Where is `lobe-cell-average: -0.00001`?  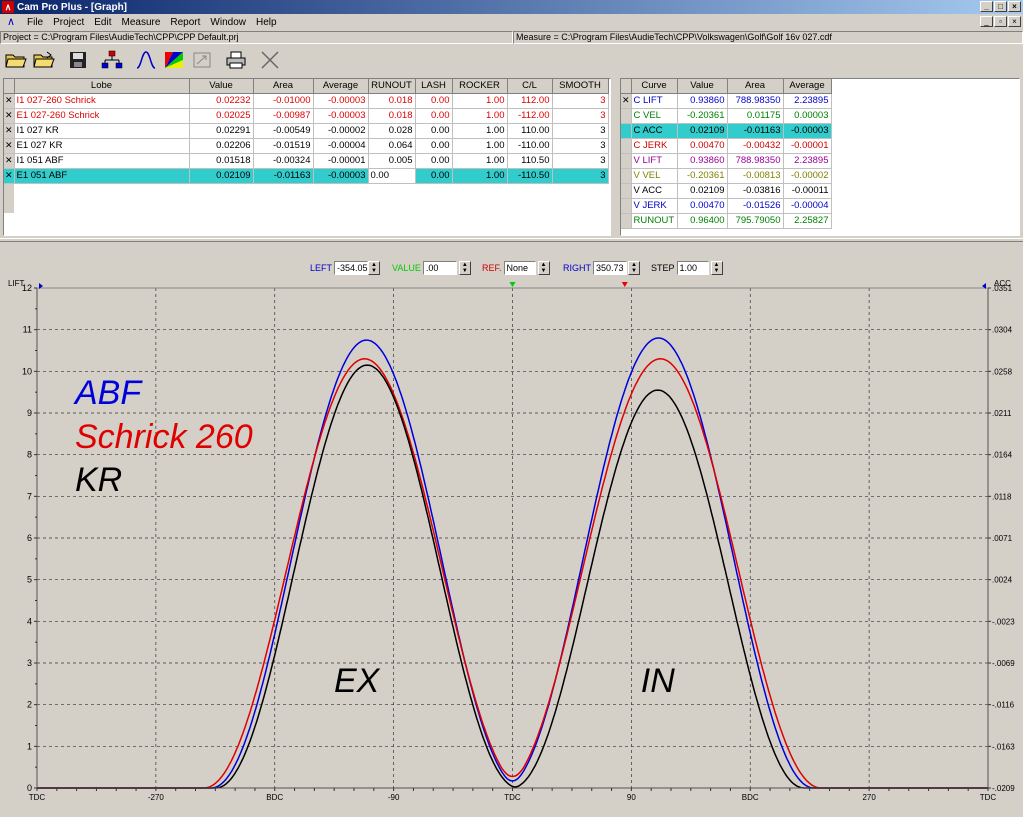 lobe-cell-average: -0.00001 is located at coordinates (341, 161).